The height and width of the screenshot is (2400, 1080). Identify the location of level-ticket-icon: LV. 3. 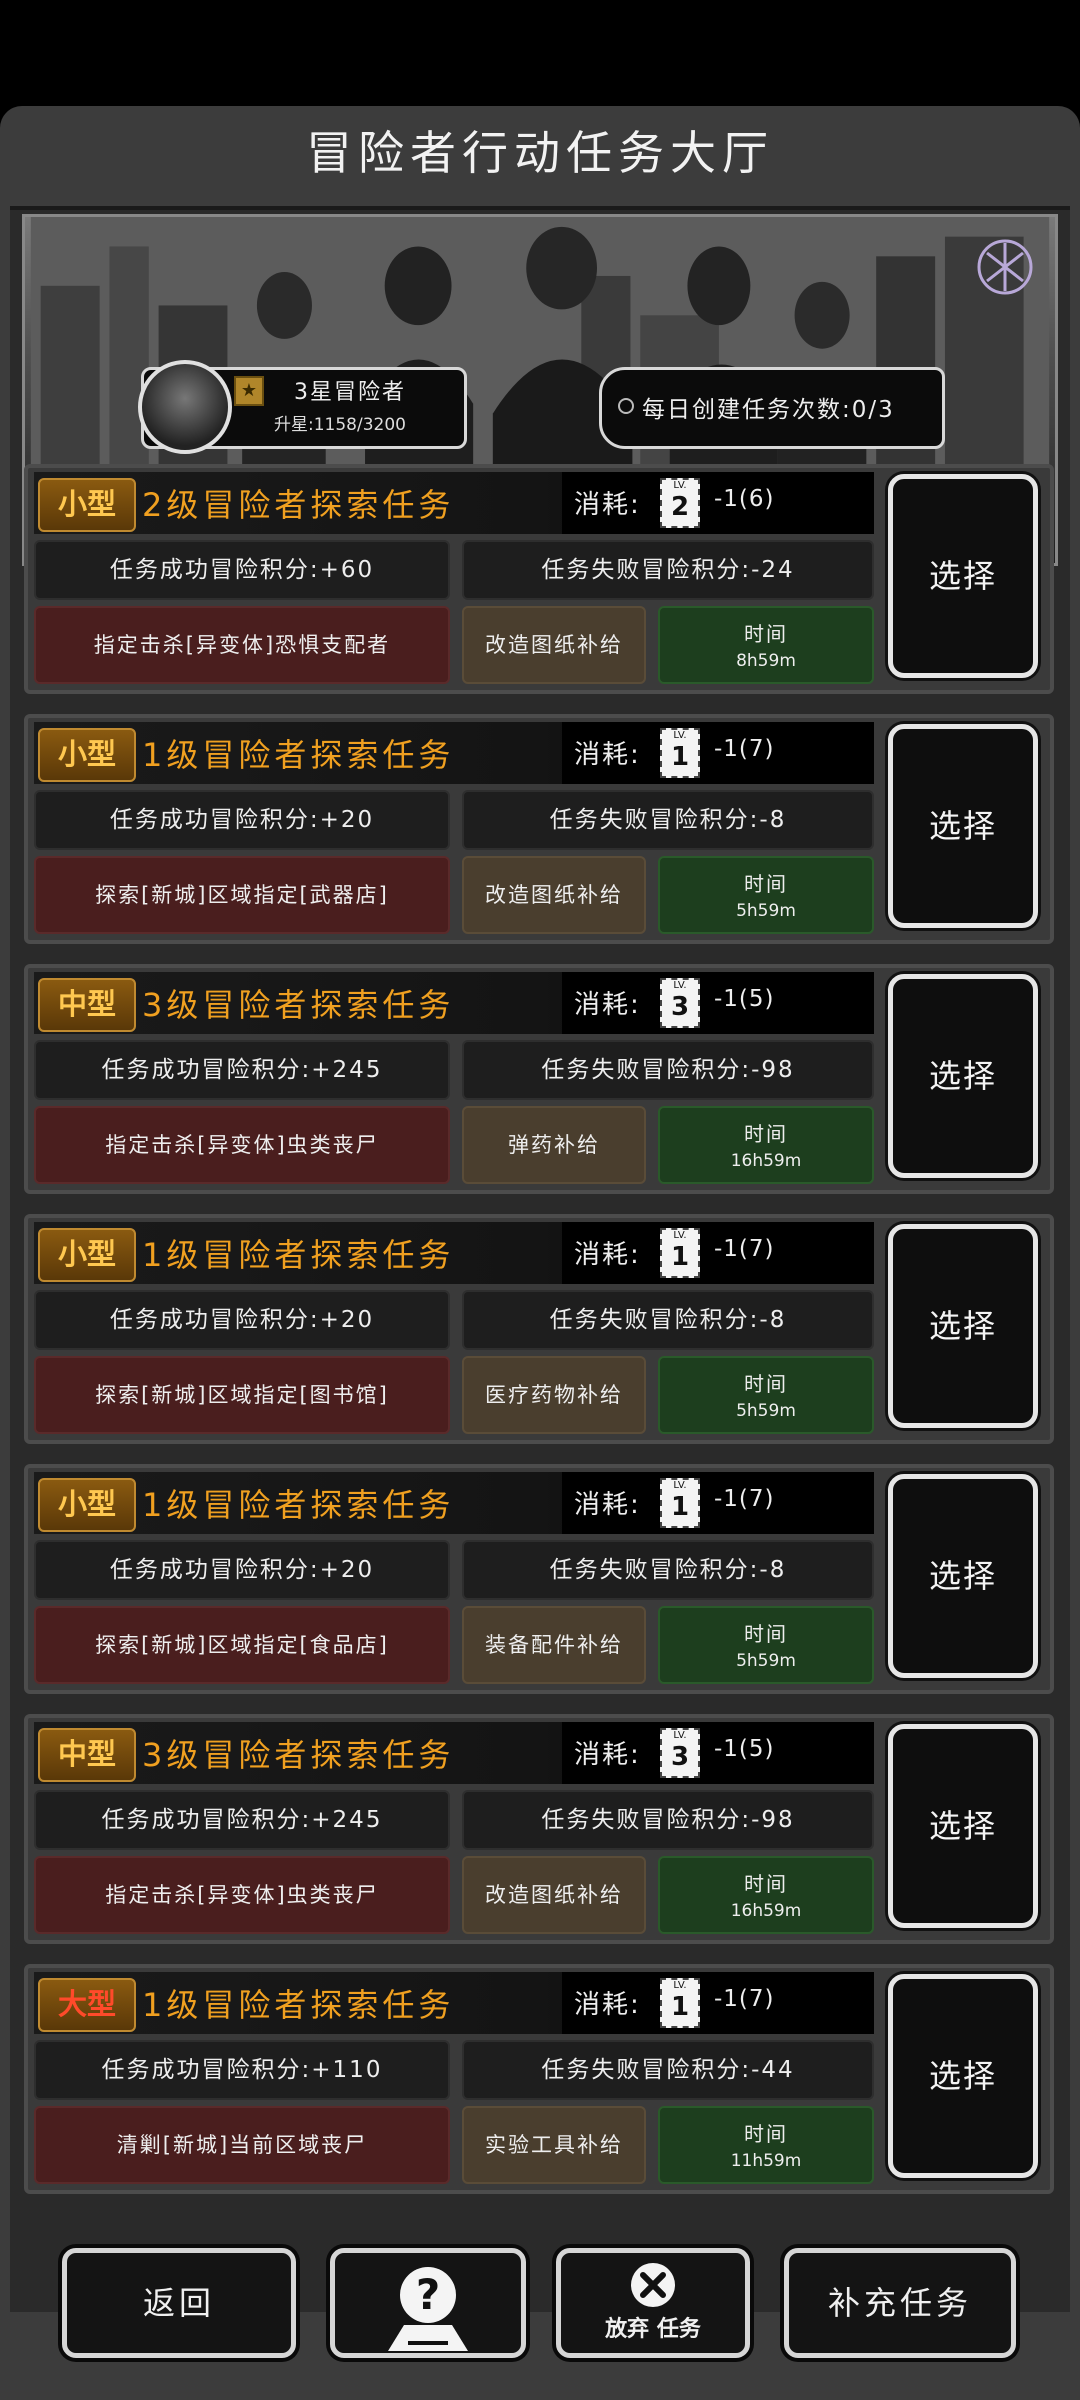
(680, 1003).